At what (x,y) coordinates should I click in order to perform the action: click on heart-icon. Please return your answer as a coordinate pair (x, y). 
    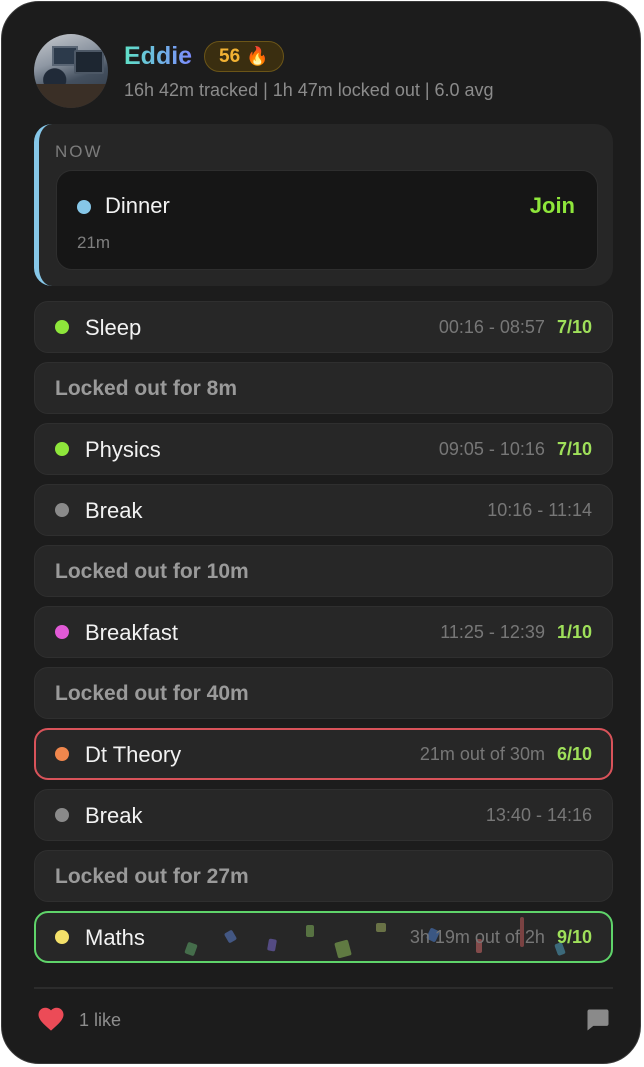
    Looking at the image, I should click on (51, 1019).